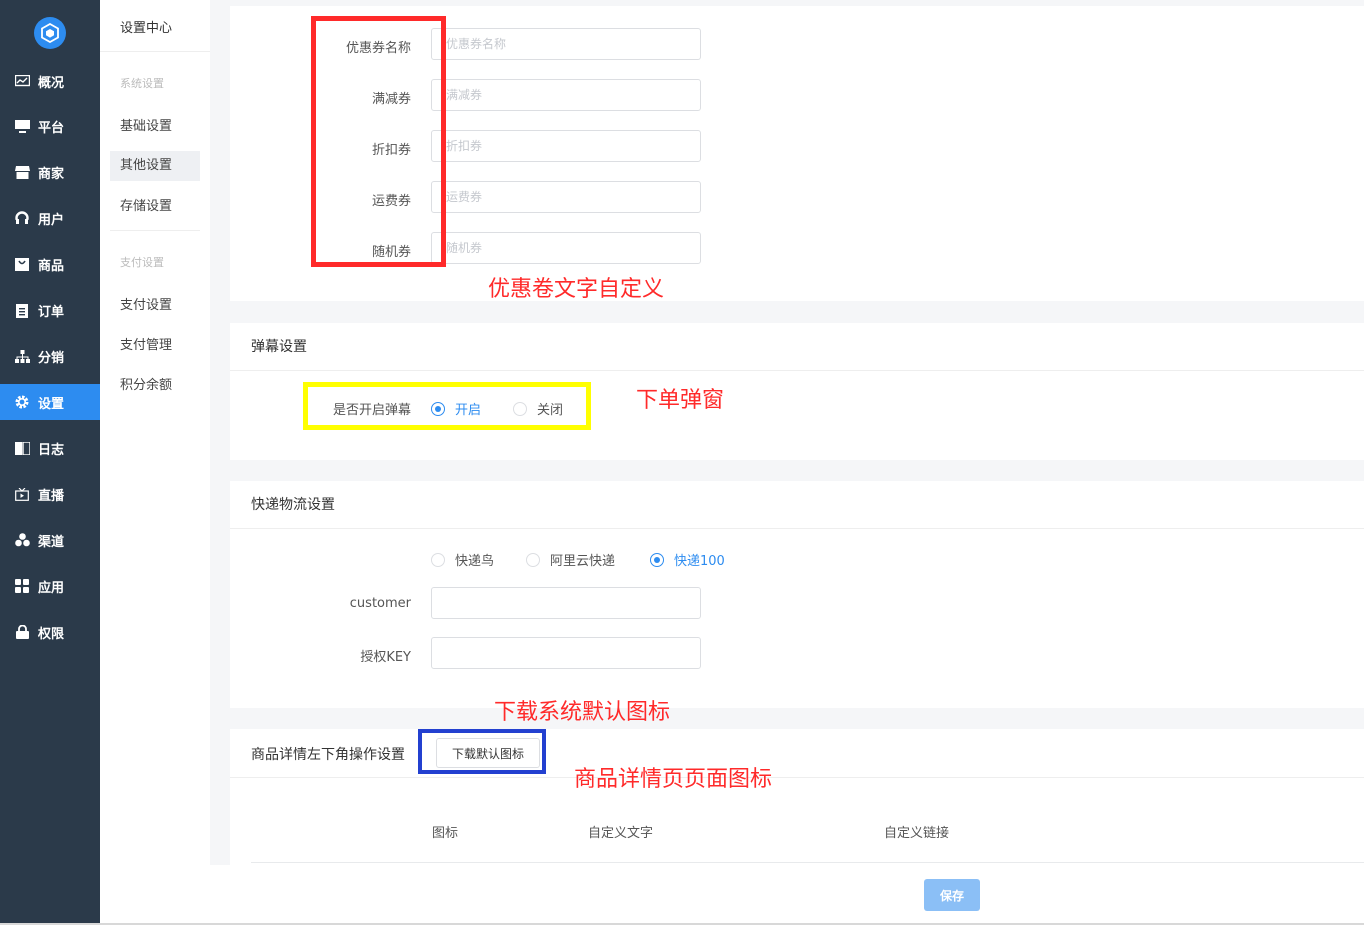  Describe the element at coordinates (566, 197) in the screenshot. I see `shipping-coupon-input` at that location.